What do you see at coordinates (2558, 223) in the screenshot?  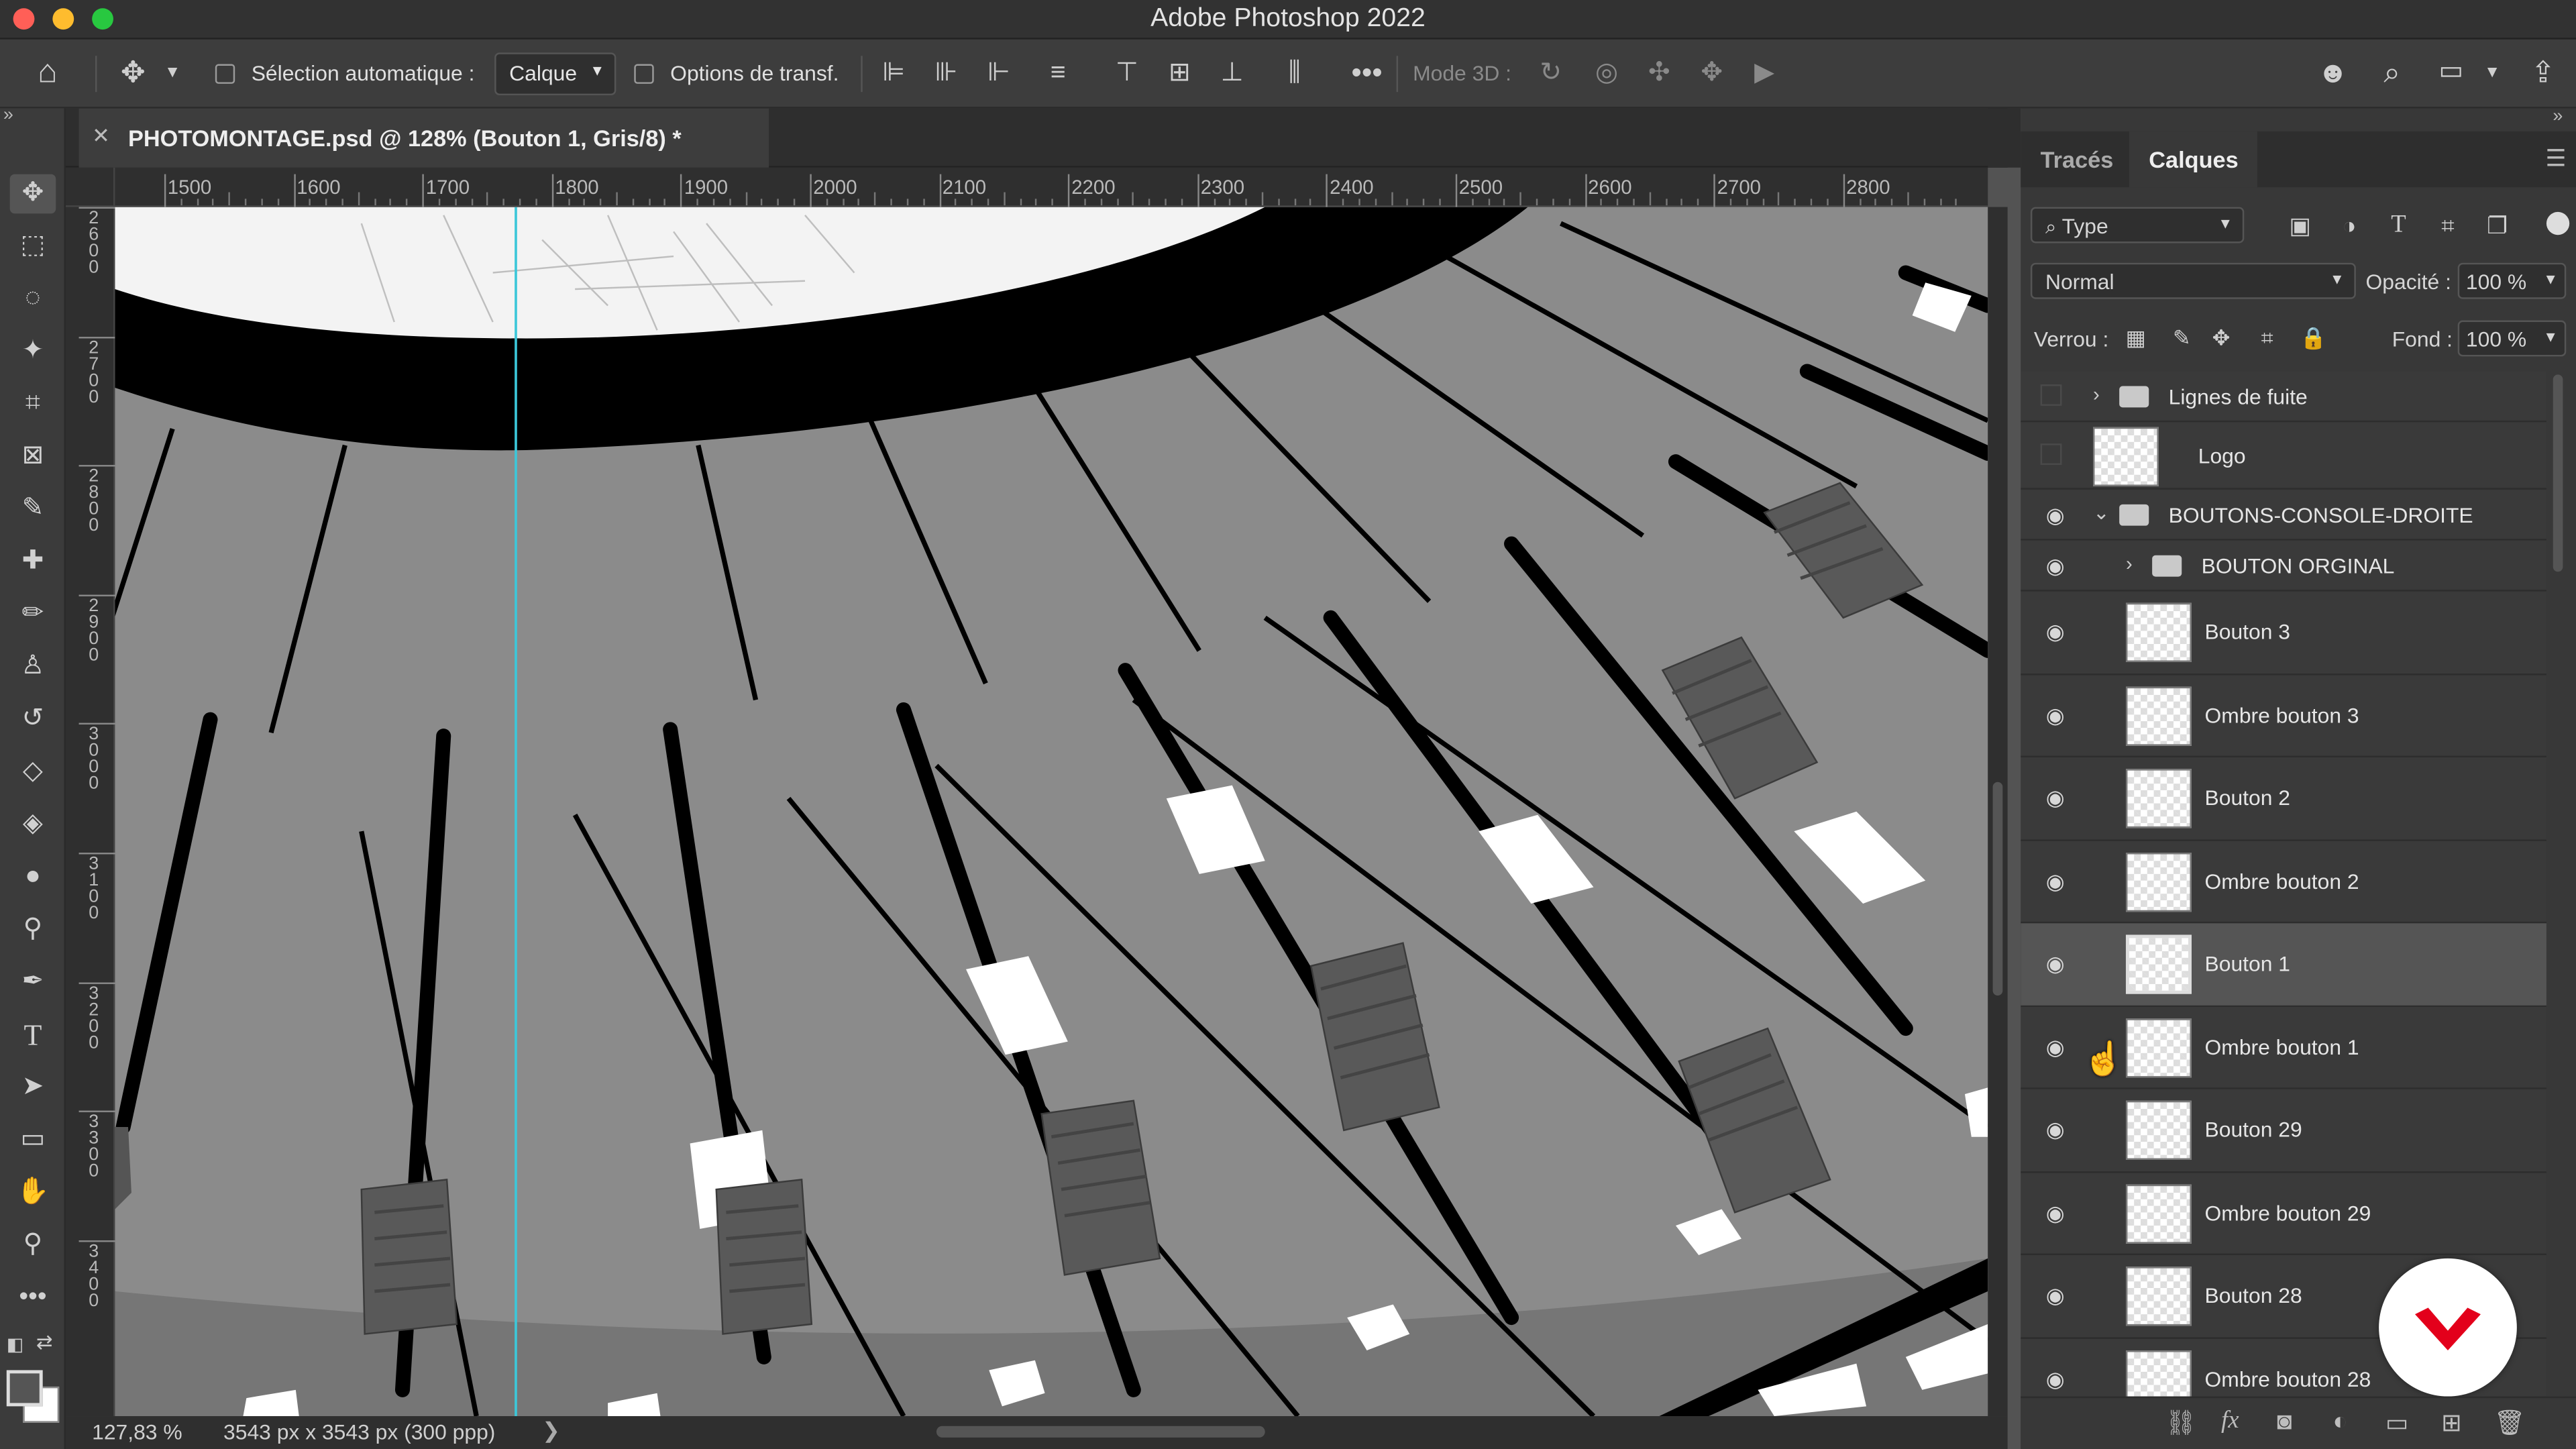 I see `filter-toggle` at bounding box center [2558, 223].